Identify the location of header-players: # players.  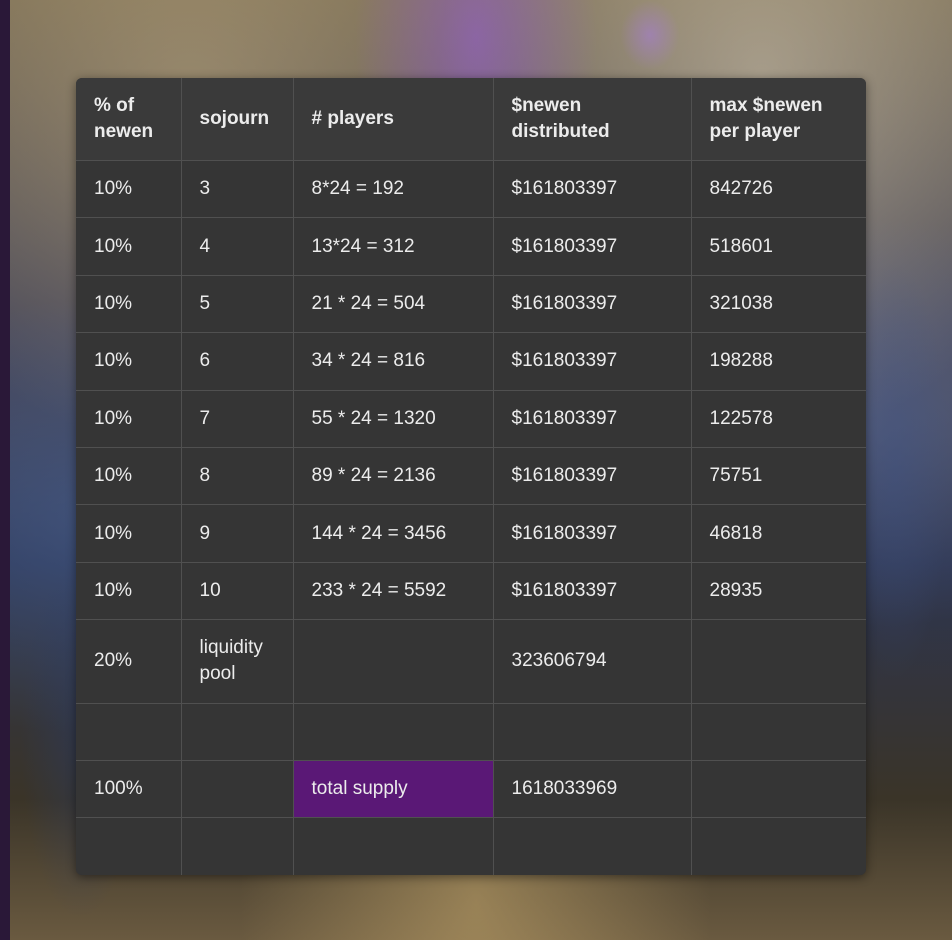
(393, 119).